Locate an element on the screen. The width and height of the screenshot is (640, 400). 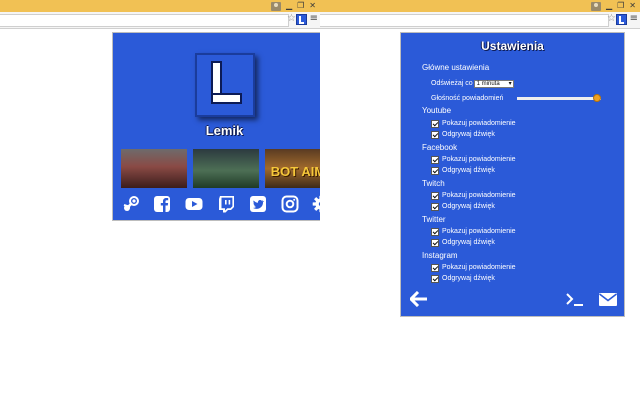
settings-title: Ustawienia is located at coordinates (512, 46).